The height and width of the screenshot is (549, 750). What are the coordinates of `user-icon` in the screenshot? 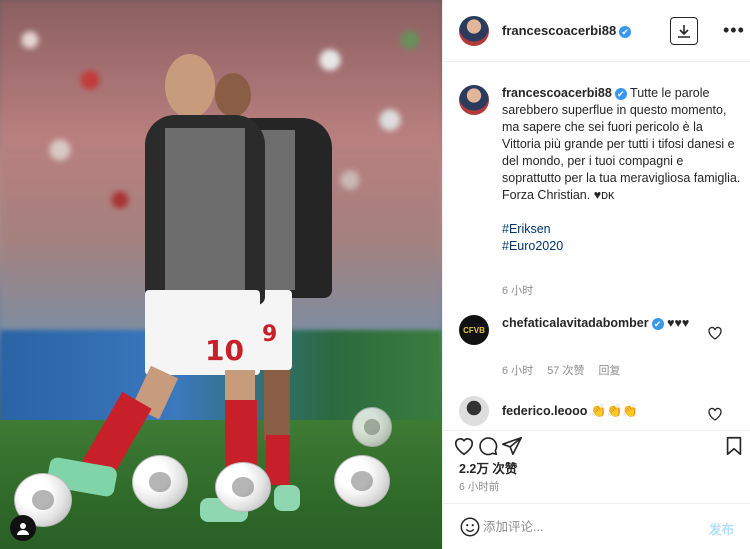 It's located at (23, 528).